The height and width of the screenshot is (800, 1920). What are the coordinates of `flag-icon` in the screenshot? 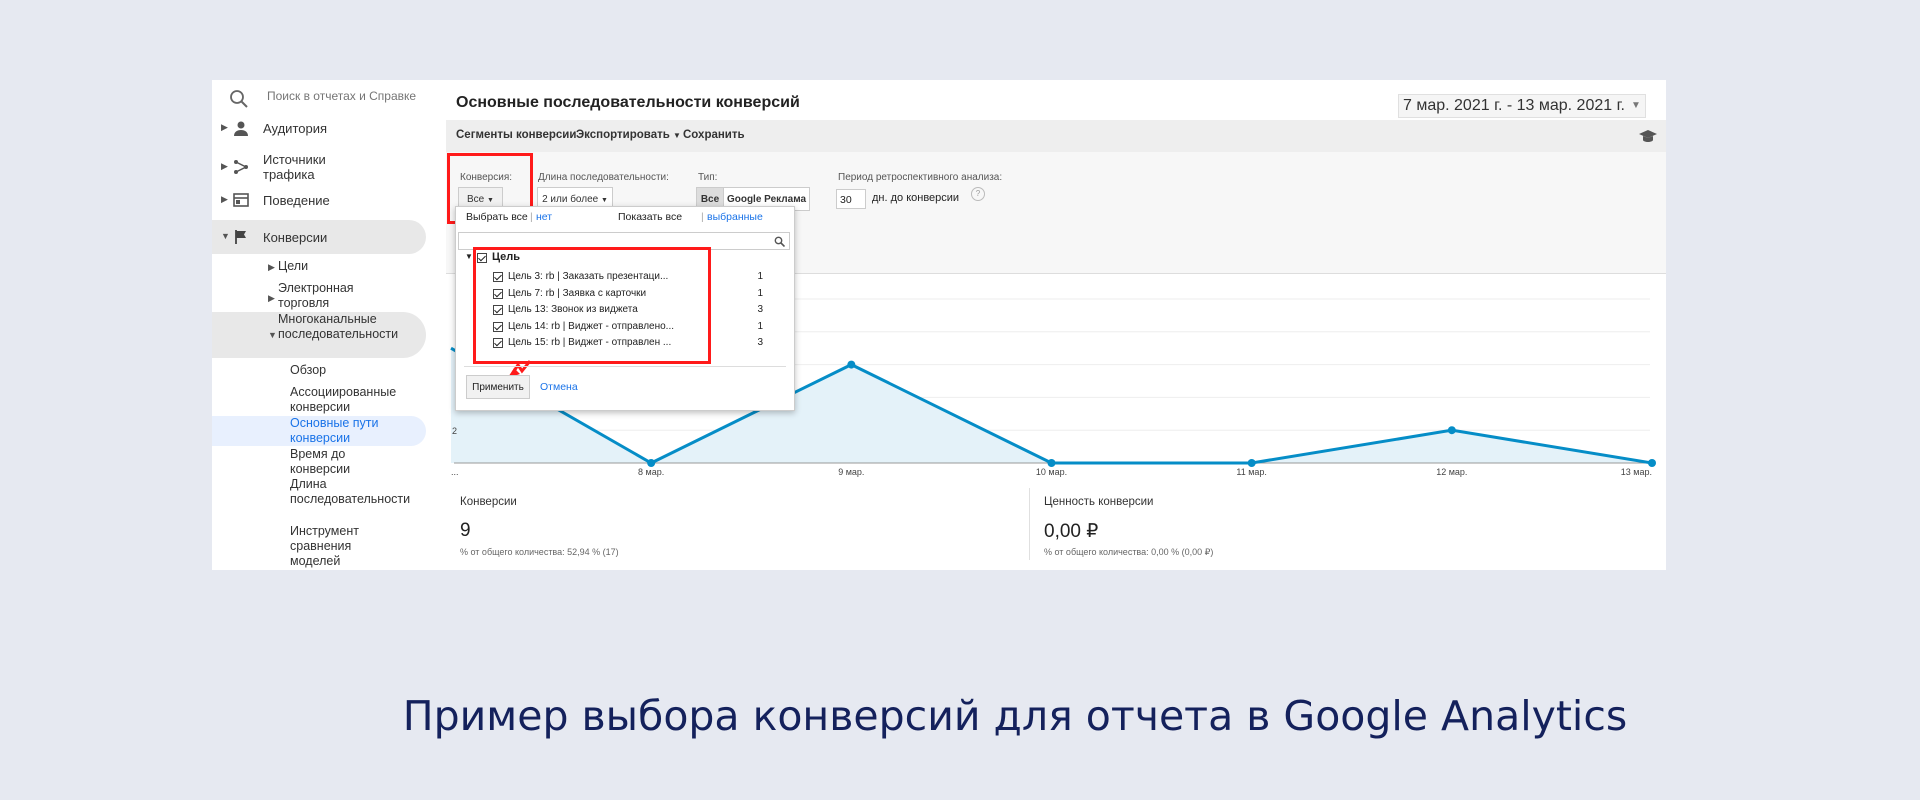 It's located at (240, 237).